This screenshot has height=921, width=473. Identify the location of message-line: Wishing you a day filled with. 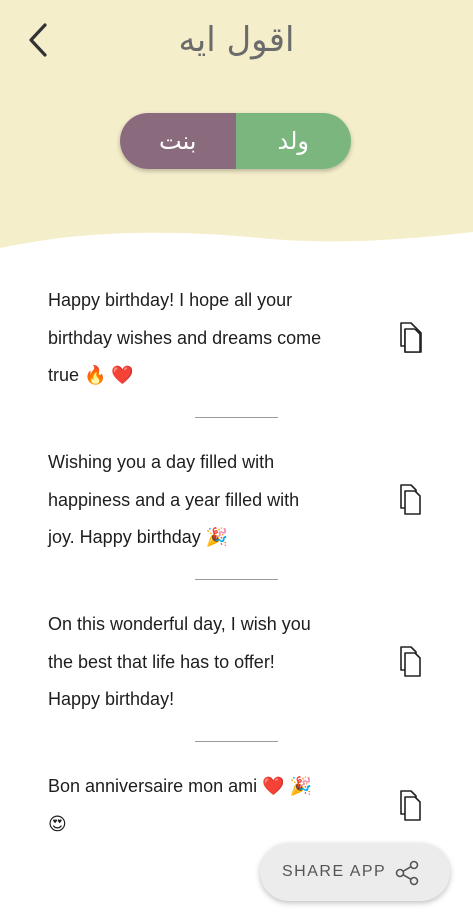
(161, 462).